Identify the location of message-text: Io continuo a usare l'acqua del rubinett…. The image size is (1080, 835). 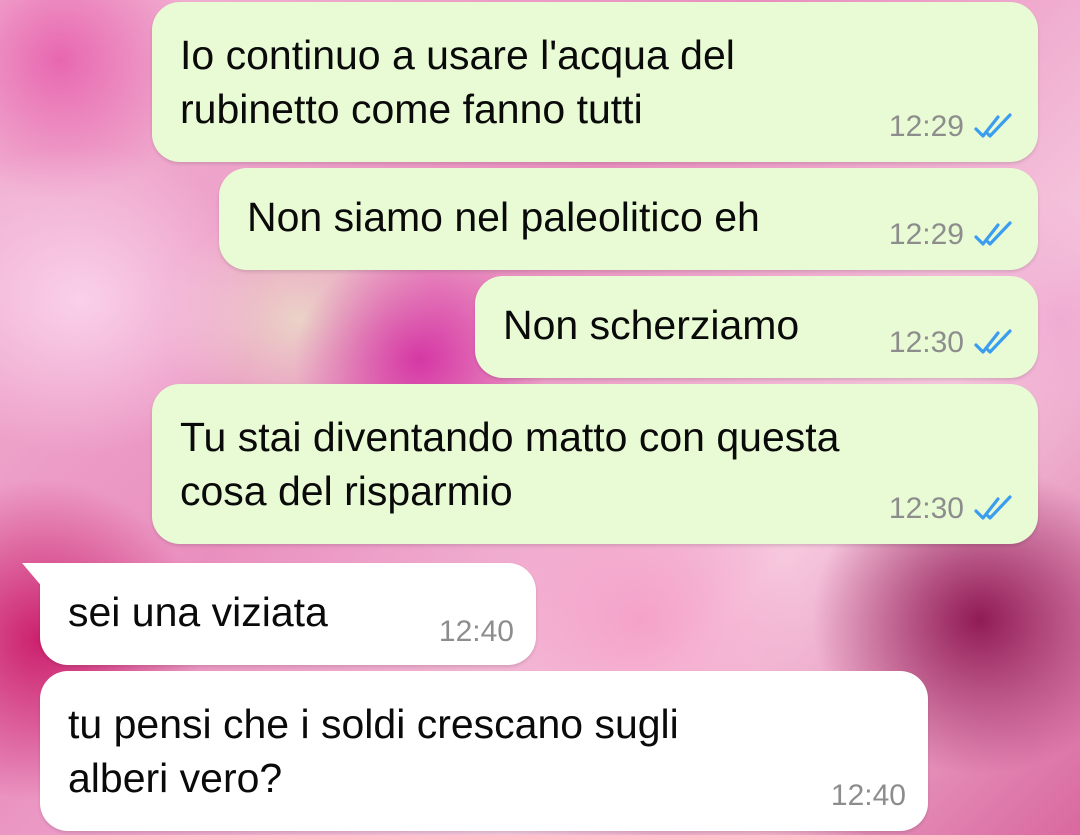
(457, 82).